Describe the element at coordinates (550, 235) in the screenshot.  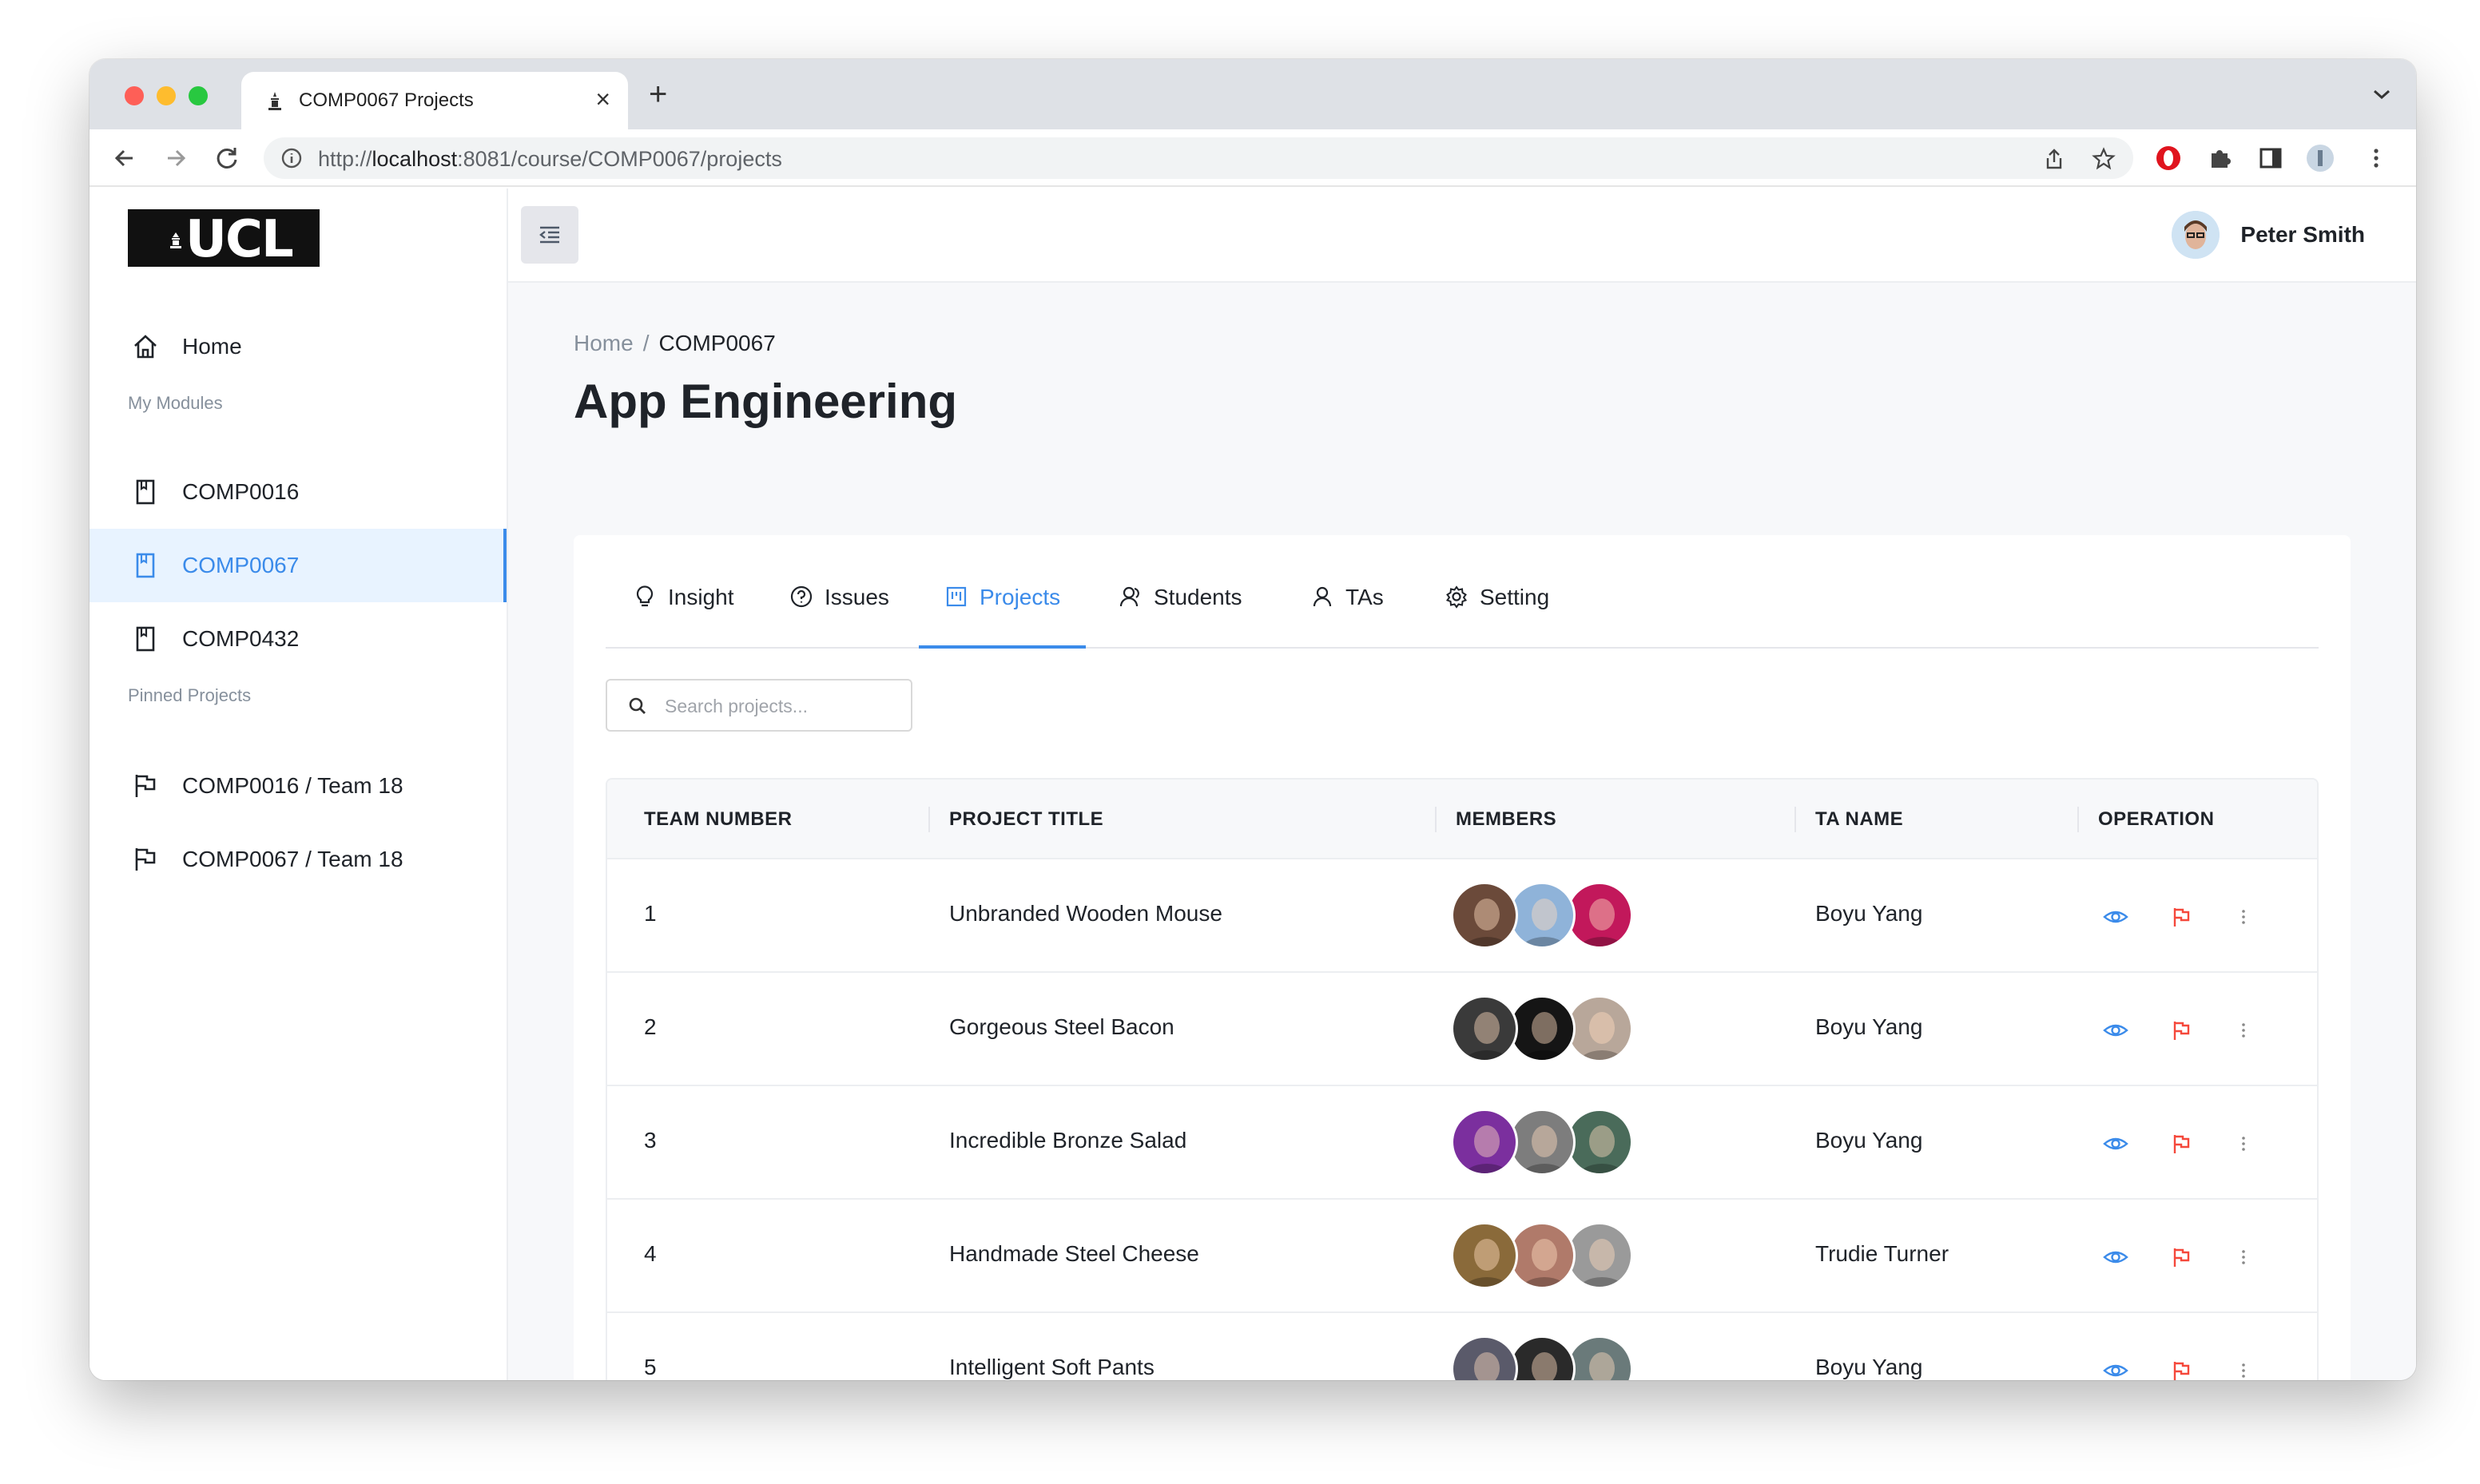
I see `collapse-sidebar-button` at that location.